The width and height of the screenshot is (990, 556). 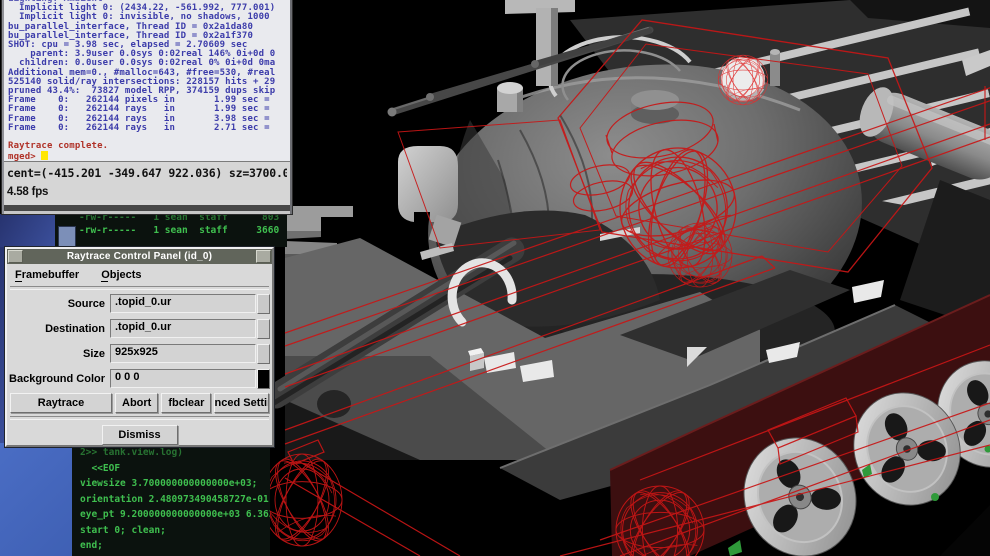 What do you see at coordinates (263, 256) in the screenshot?
I see `window-maximize-button` at bounding box center [263, 256].